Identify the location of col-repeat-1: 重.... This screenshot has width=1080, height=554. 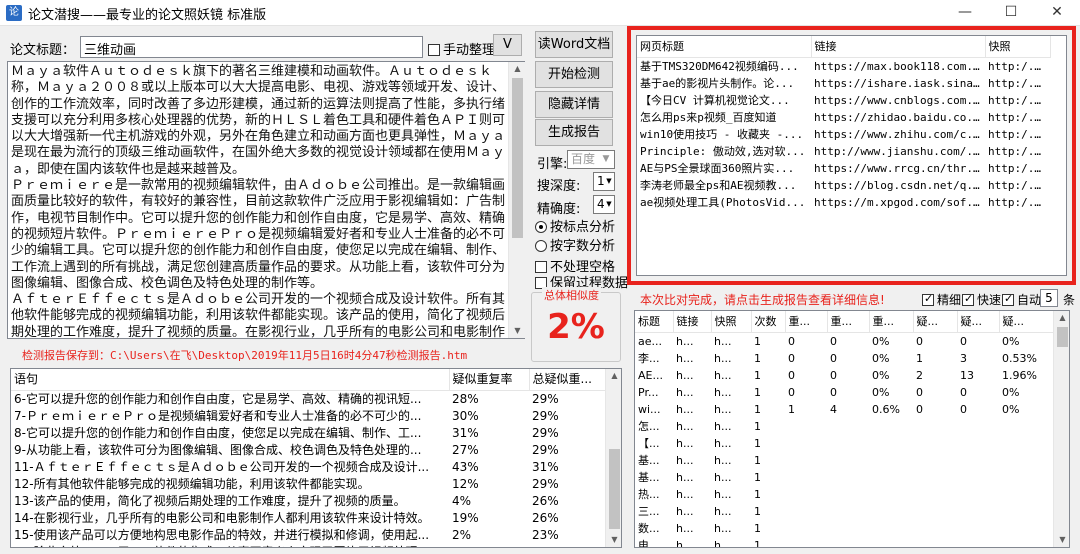
(806, 322).